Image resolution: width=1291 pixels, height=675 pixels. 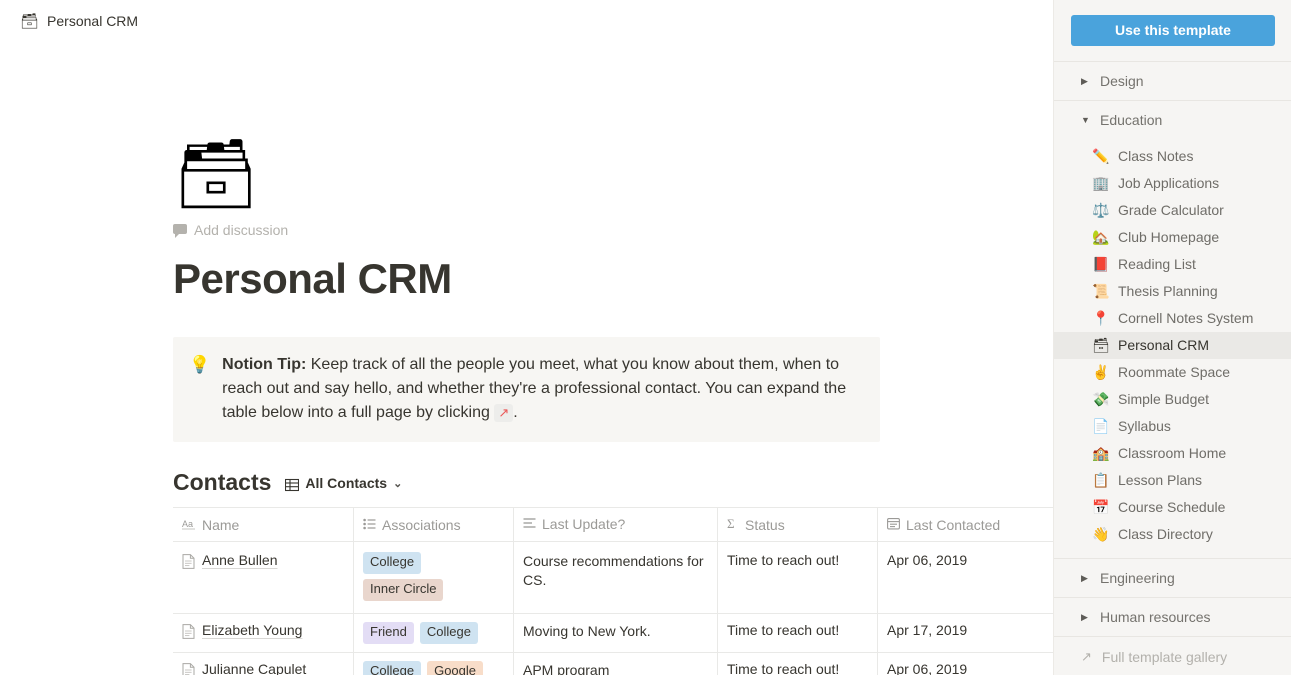 What do you see at coordinates (1101, 399) in the screenshot?
I see `money-wings-icon: 💸` at bounding box center [1101, 399].